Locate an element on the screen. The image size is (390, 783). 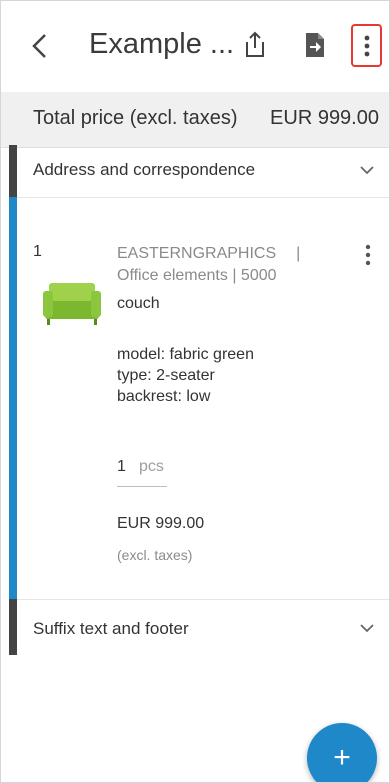
export-button is located at coordinates (315, 45).